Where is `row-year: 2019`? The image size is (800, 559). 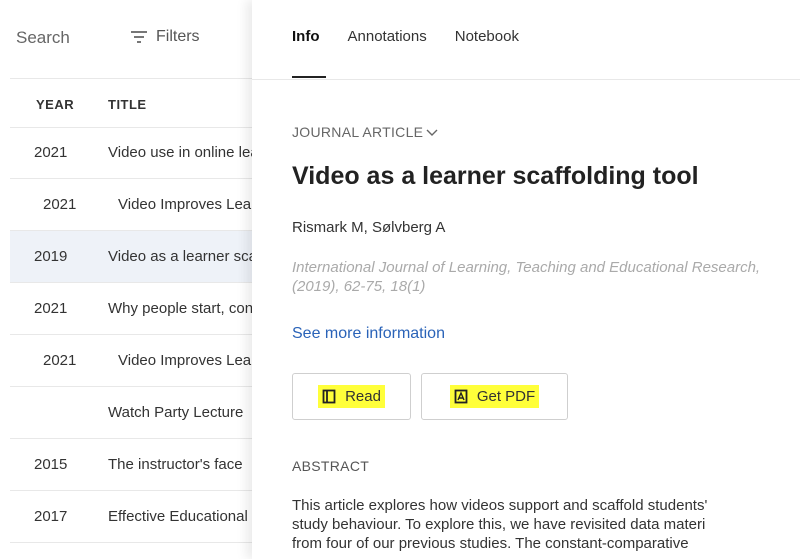
row-year: 2019 is located at coordinates (51, 256).